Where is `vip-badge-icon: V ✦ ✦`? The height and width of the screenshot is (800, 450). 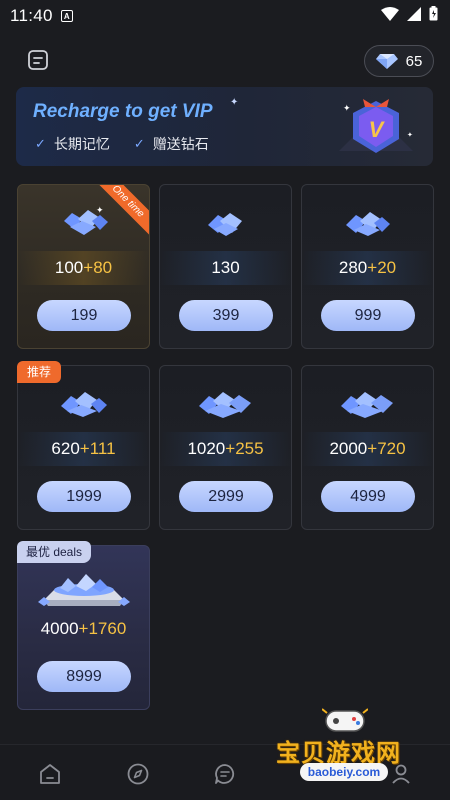
vip-badge-icon: V ✦ ✦ is located at coordinates (376, 126).